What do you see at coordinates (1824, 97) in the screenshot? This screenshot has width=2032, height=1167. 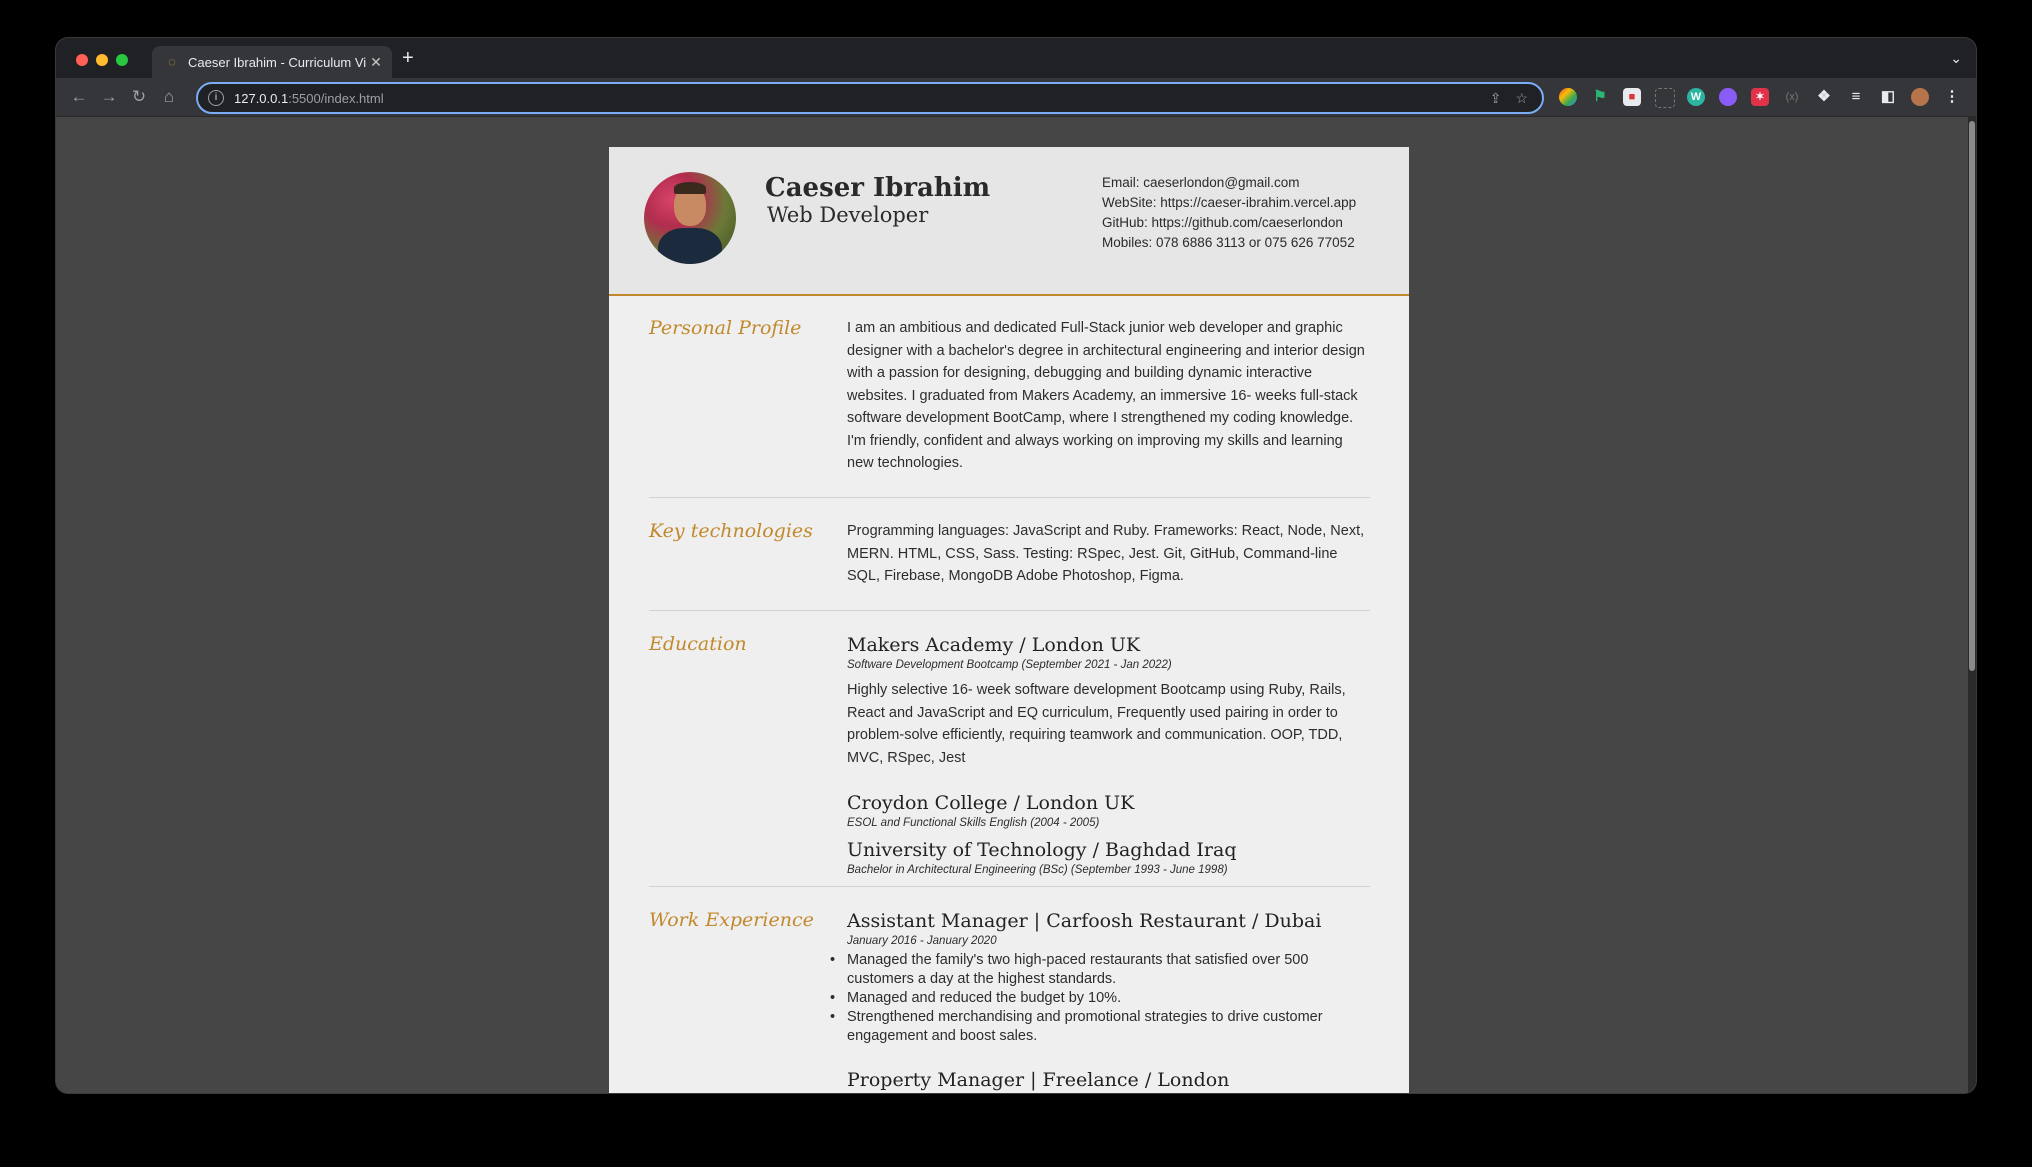 I see `puzzle-icon: ❖` at bounding box center [1824, 97].